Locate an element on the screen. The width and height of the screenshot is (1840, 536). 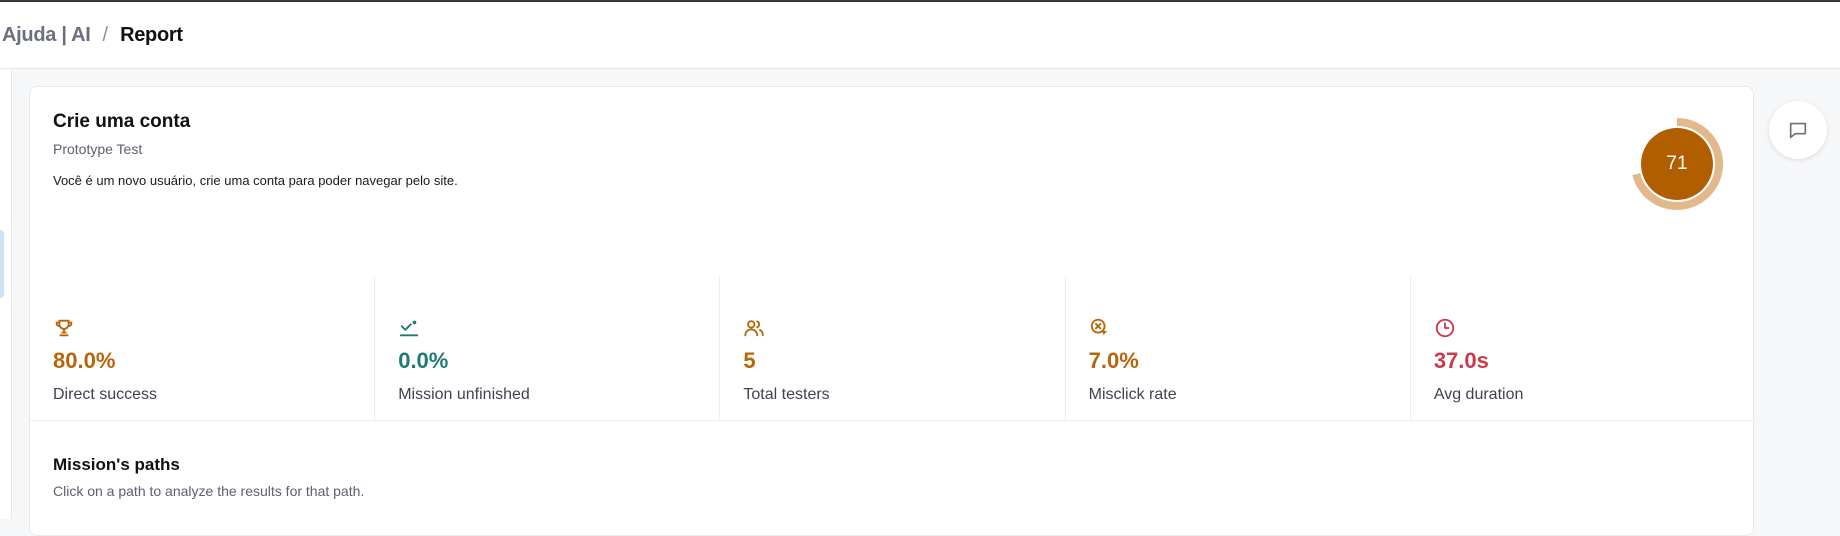
stat-value: 7.0% is located at coordinates (1113, 360).